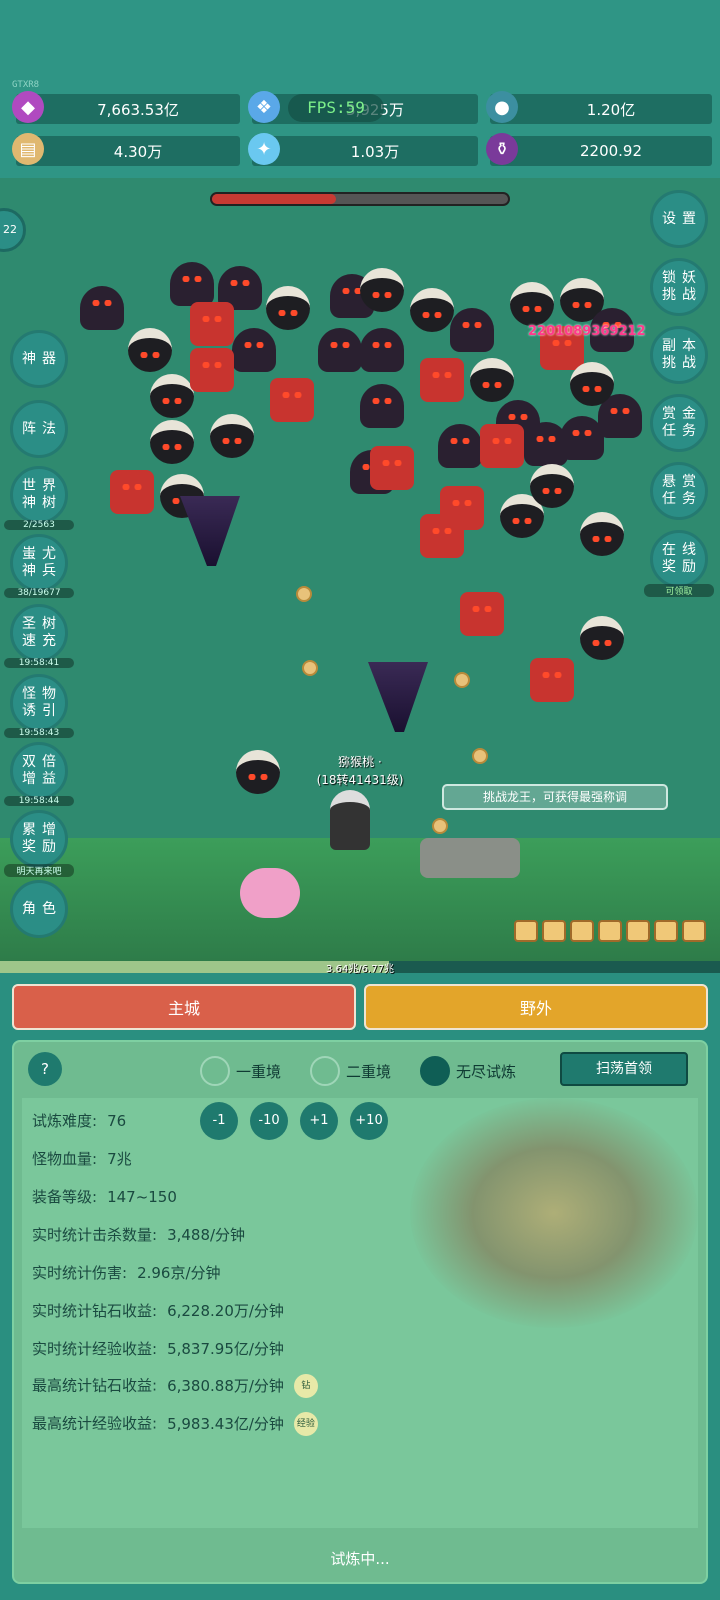  Describe the element at coordinates (13, 230) in the screenshot. I see `round-badge: 22` at that location.